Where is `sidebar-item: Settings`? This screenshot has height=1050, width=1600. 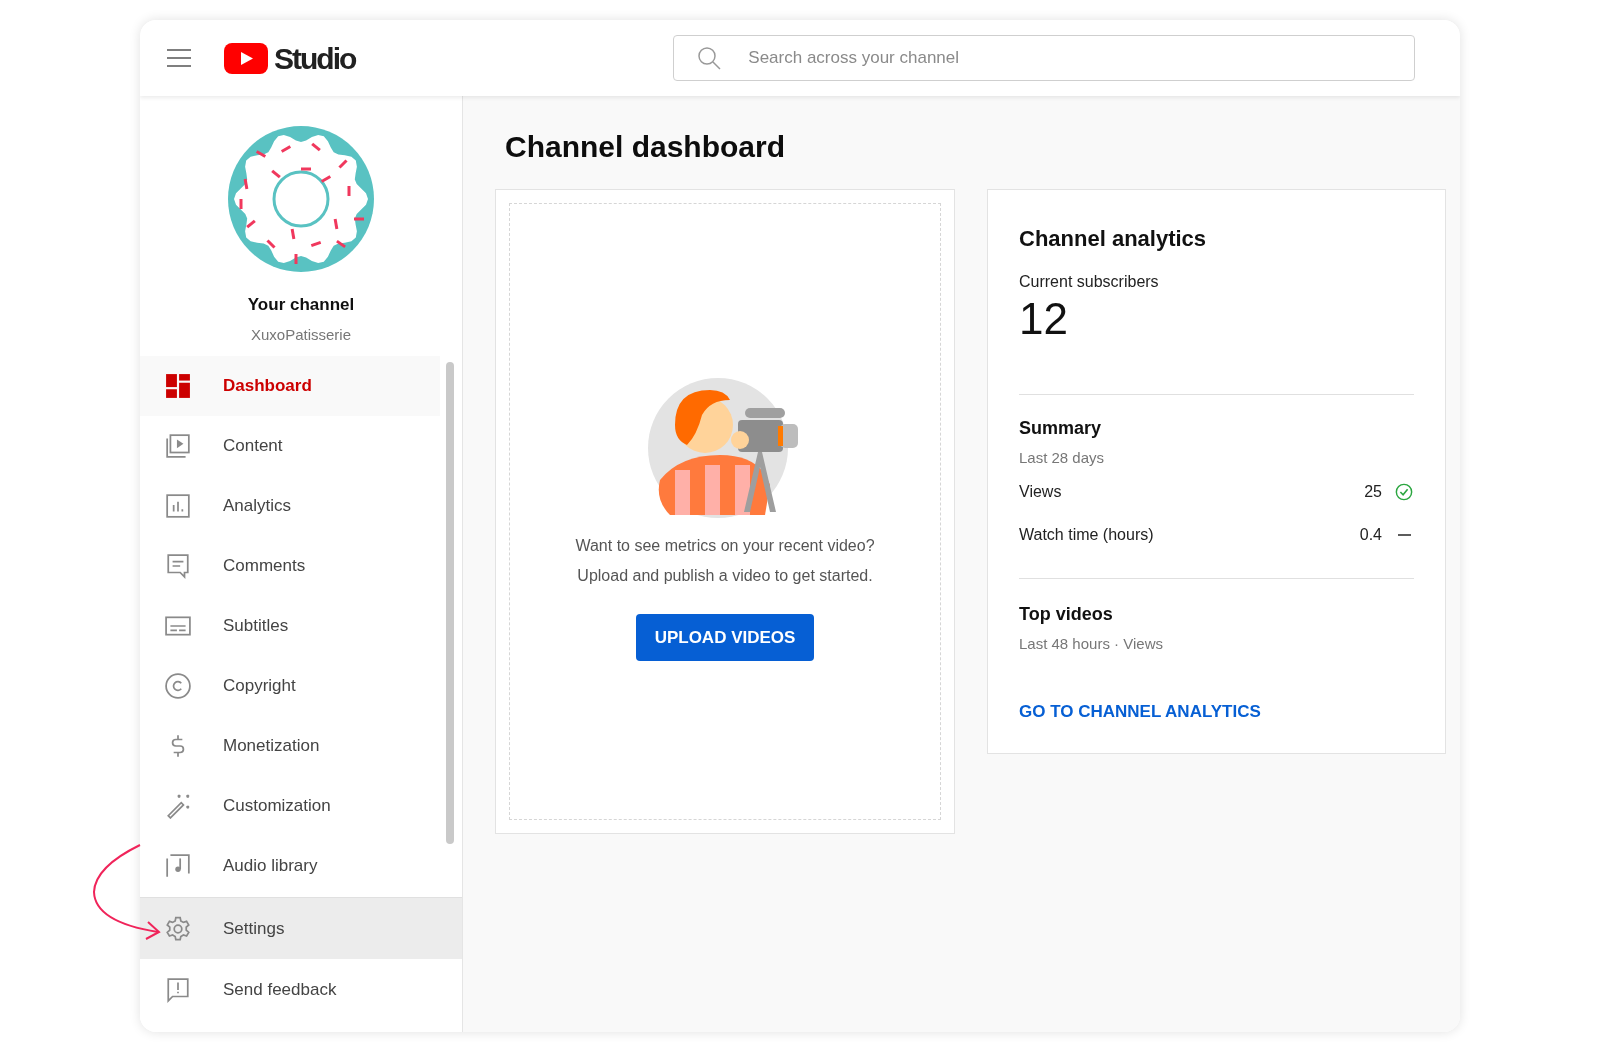
sidebar-item: Settings is located at coordinates (301, 928).